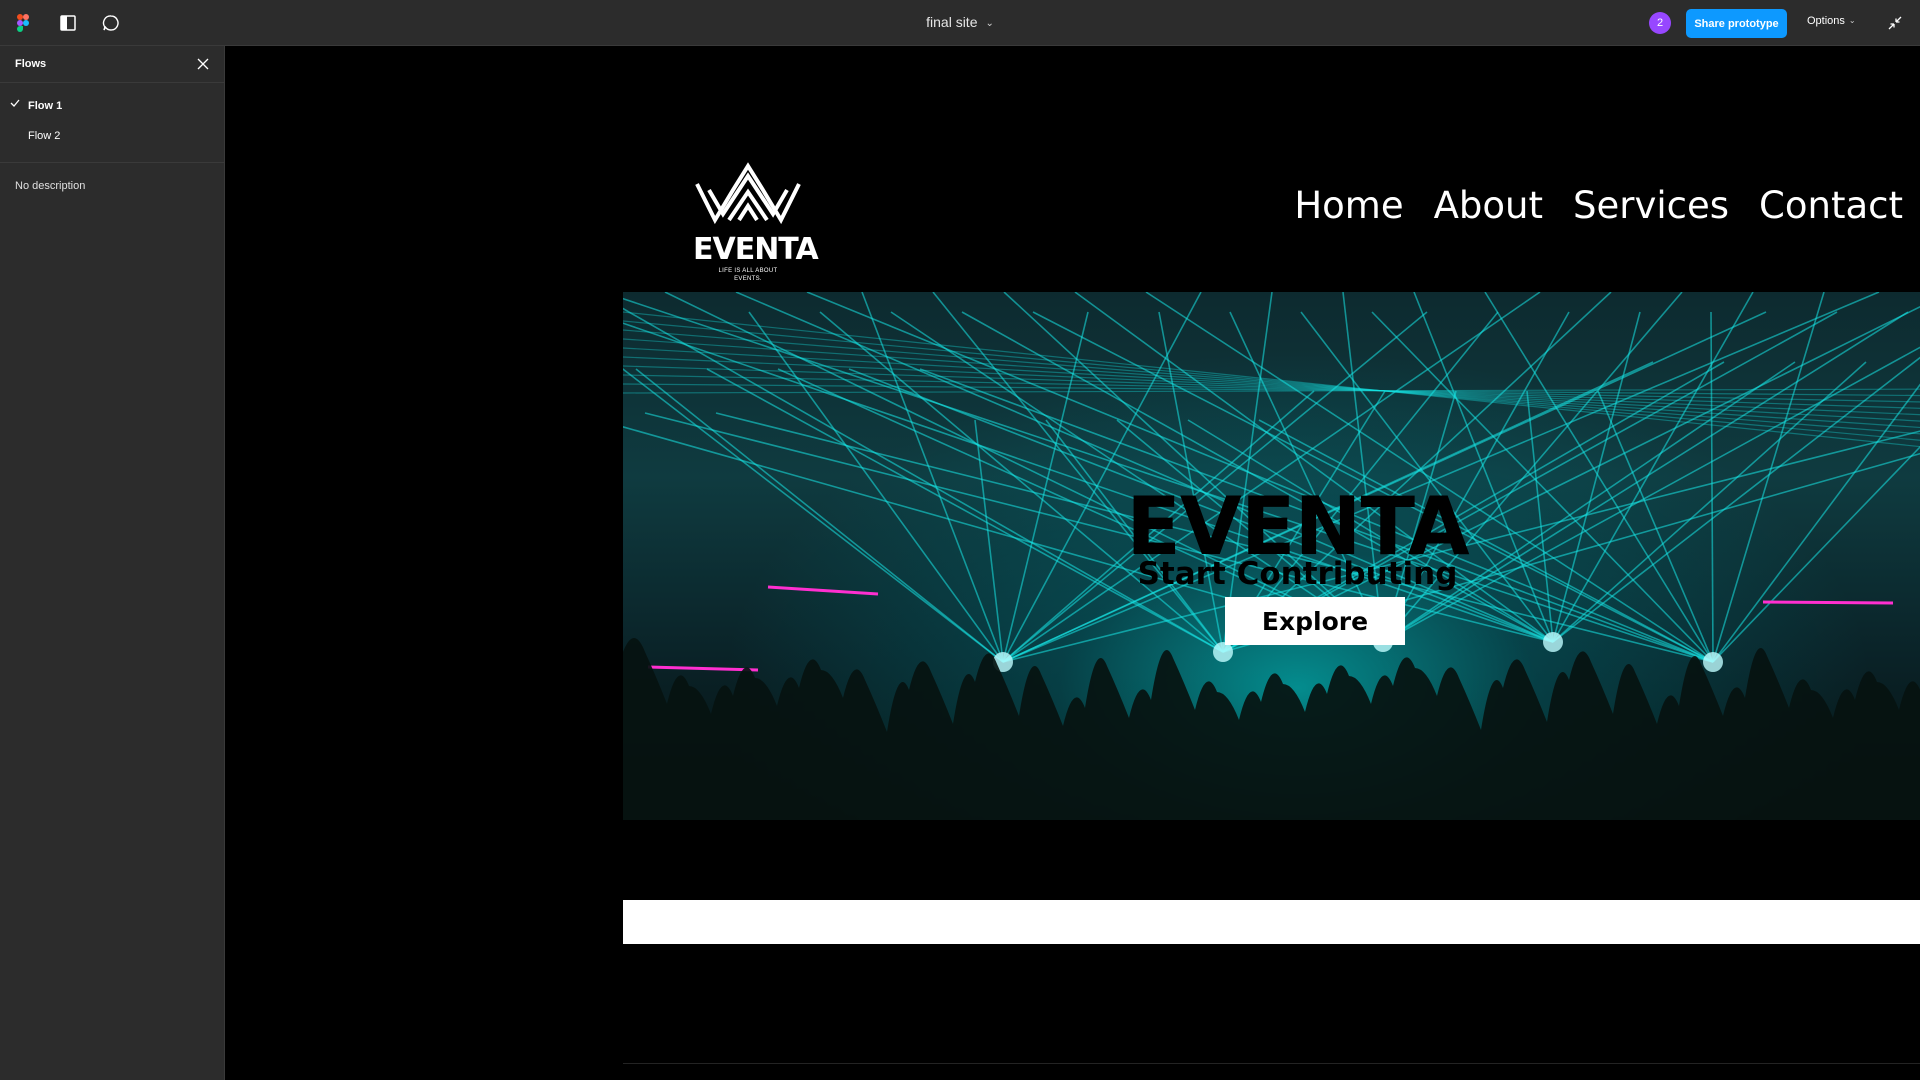 The width and height of the screenshot is (1920, 1080). I want to click on flows-panel: Flows Flow 1 Flow 2 No description, so click(112, 563).